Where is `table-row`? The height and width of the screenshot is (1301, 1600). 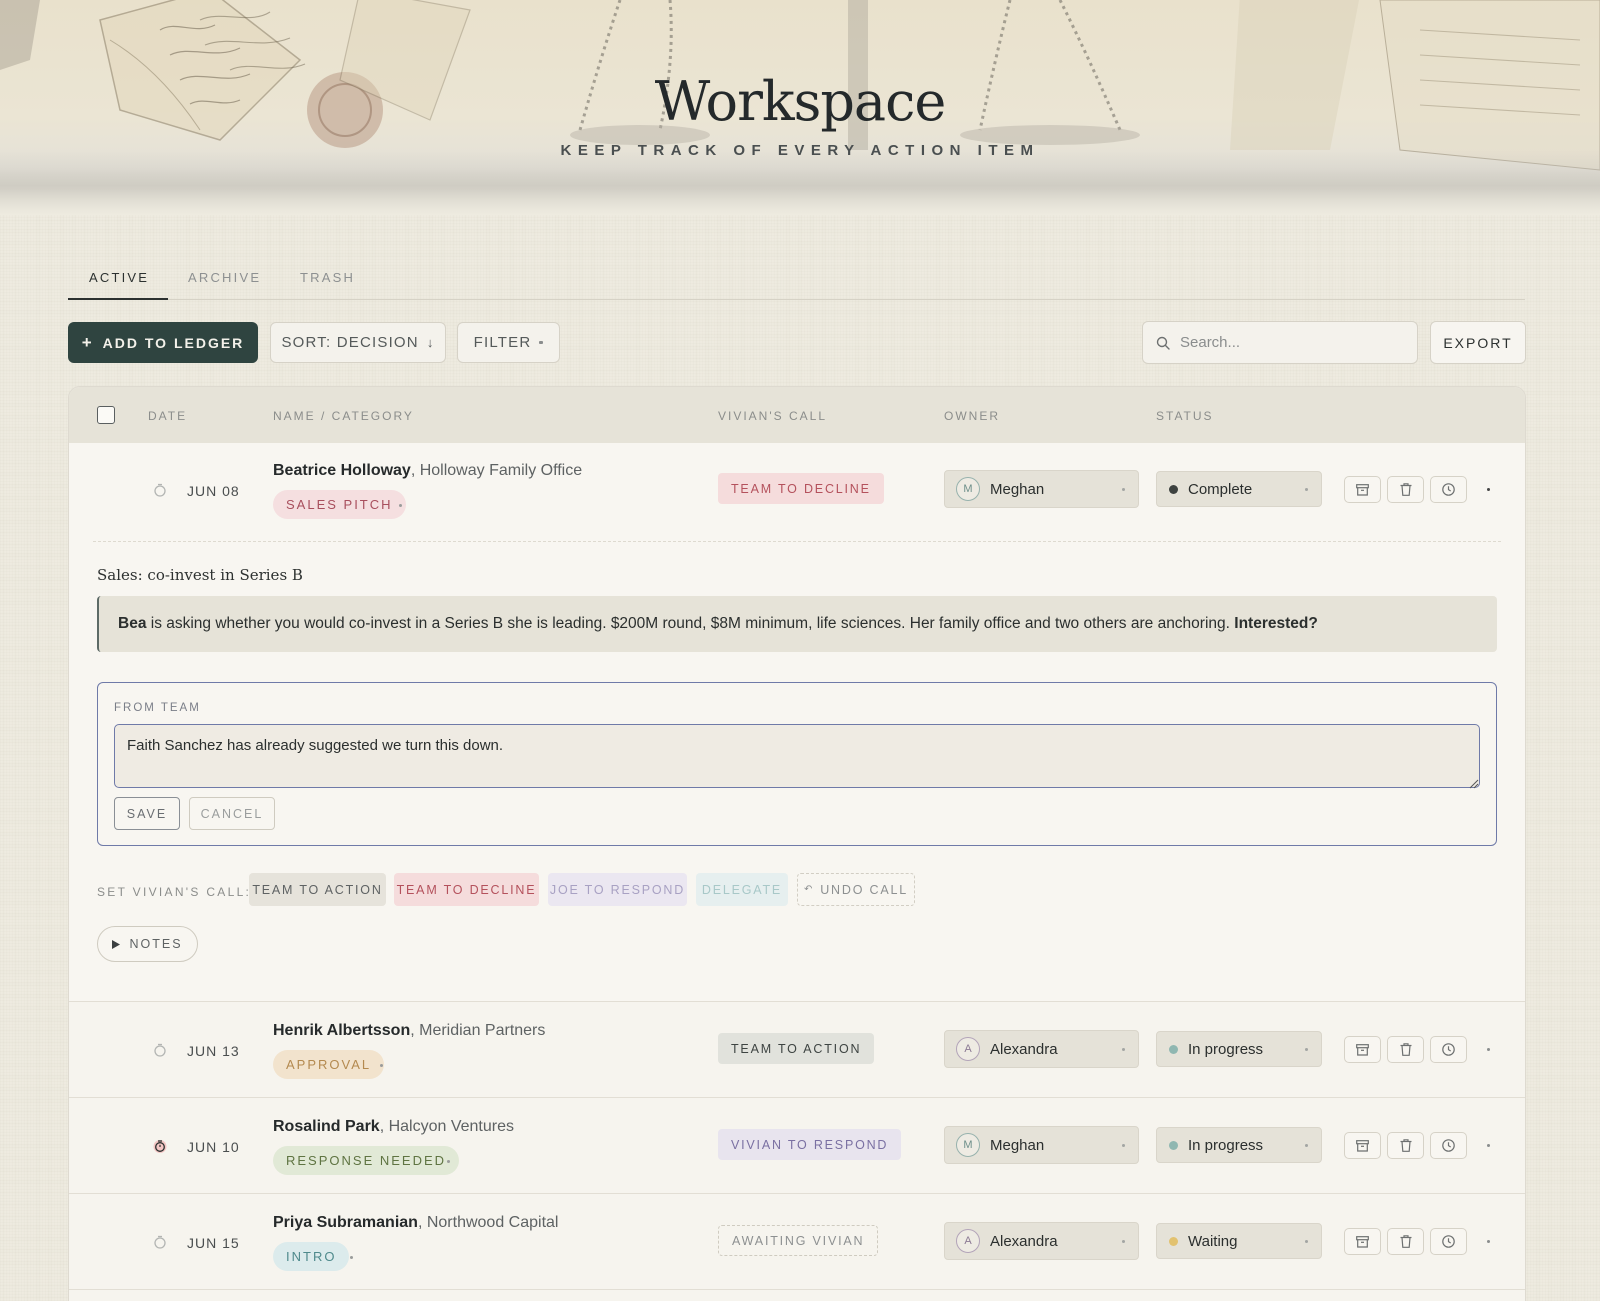
table-row is located at coordinates (797, 1295).